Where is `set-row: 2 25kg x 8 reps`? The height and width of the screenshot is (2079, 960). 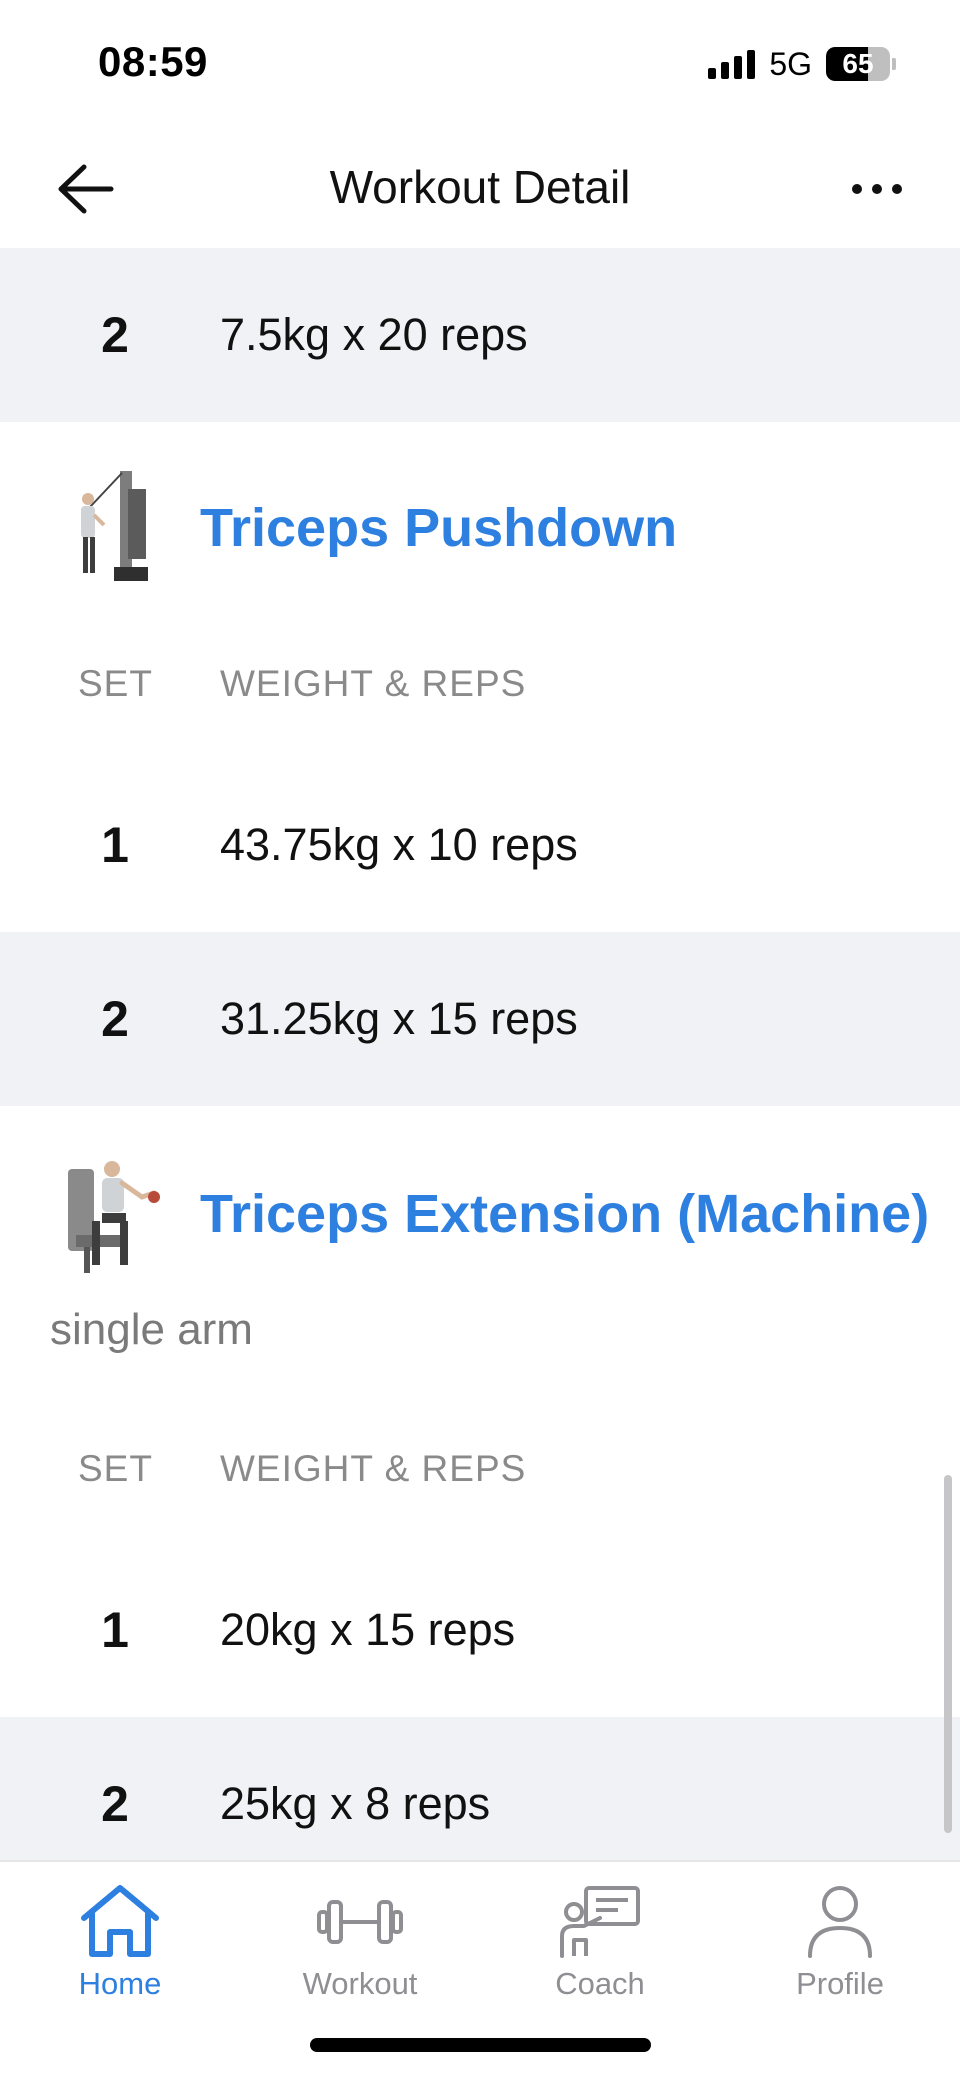 set-row: 2 25kg x 8 reps is located at coordinates (480, 1788).